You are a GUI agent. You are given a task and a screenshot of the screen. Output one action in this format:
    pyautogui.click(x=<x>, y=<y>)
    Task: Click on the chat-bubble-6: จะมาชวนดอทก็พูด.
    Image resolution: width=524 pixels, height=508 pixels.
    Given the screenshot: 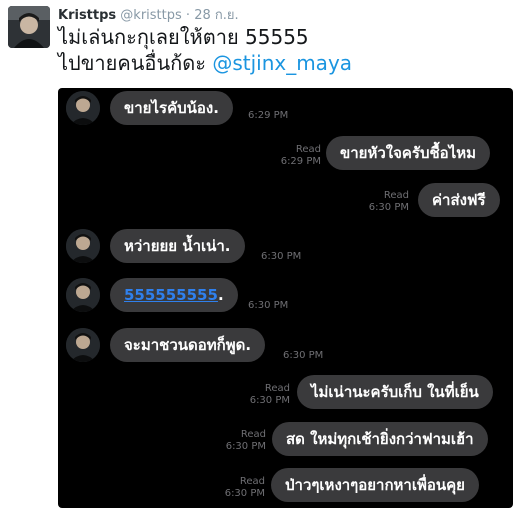 What is the action you would take?
    pyautogui.click(x=188, y=345)
    